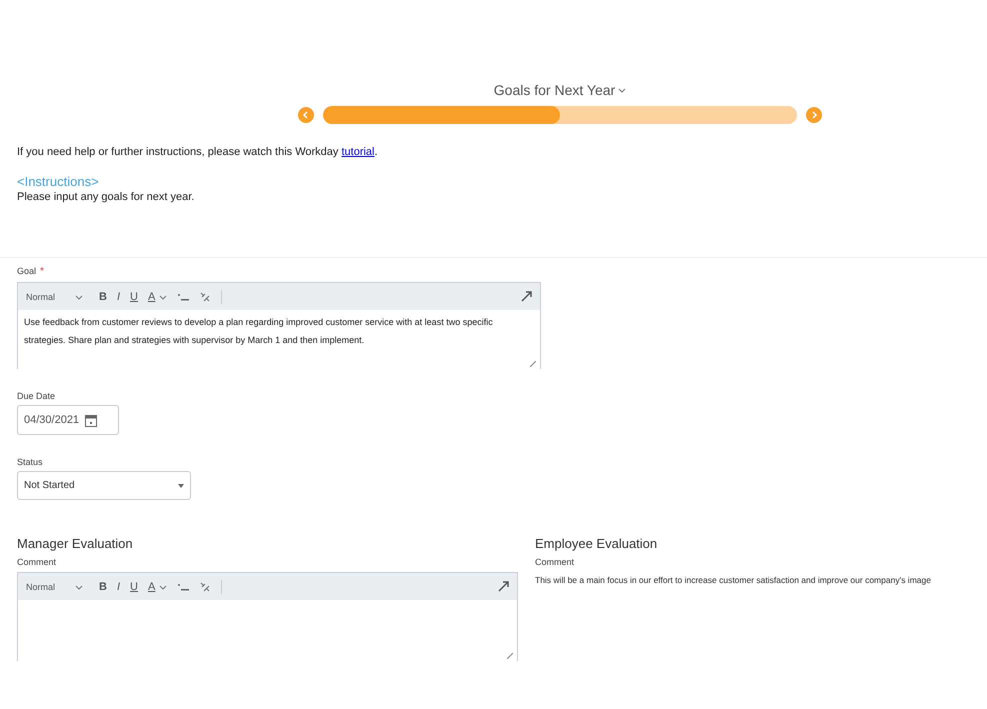  What do you see at coordinates (75, 543) in the screenshot?
I see `section-heading: Manager Evaluation` at bounding box center [75, 543].